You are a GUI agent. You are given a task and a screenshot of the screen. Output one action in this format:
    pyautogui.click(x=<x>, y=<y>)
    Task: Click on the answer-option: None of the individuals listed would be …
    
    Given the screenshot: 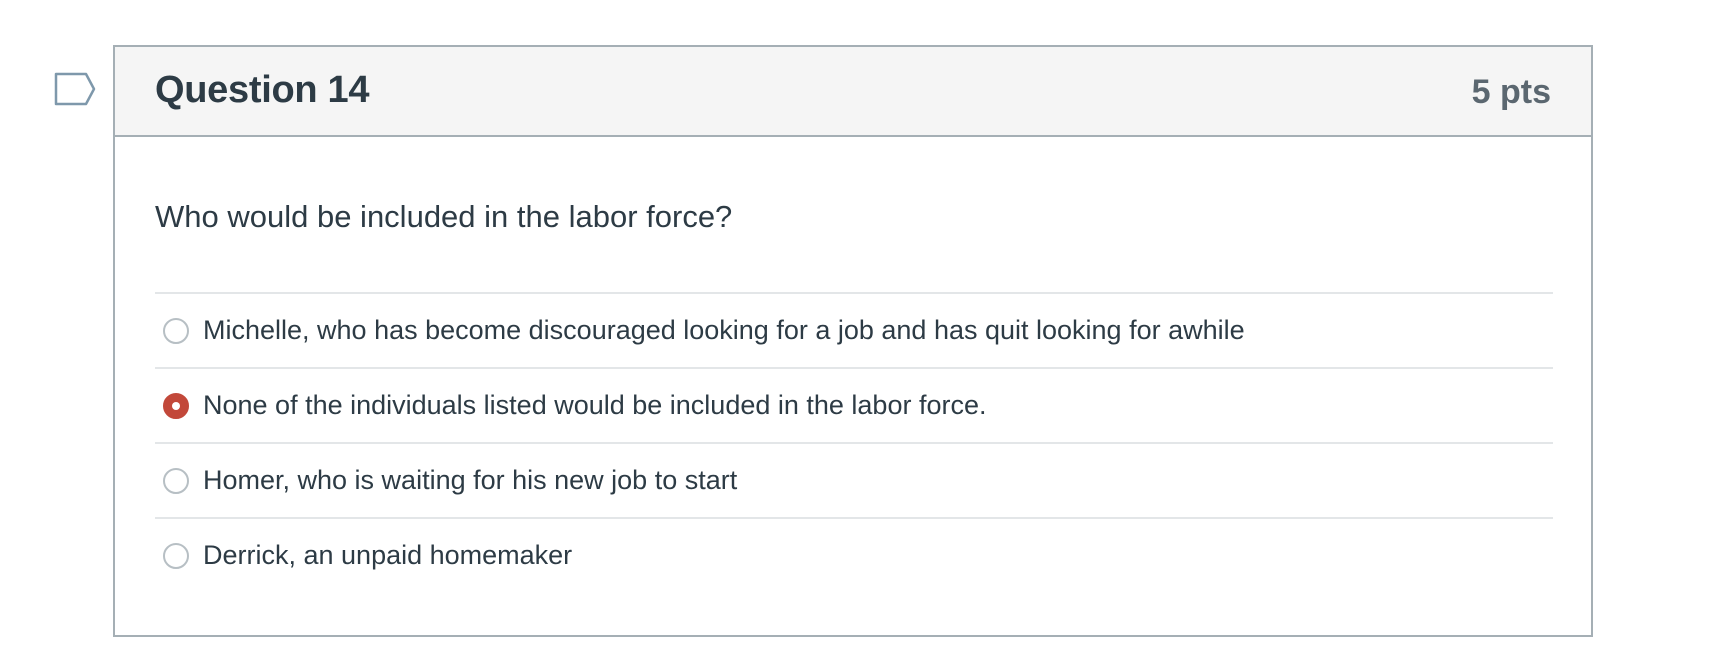 What is the action you would take?
    pyautogui.click(x=854, y=404)
    